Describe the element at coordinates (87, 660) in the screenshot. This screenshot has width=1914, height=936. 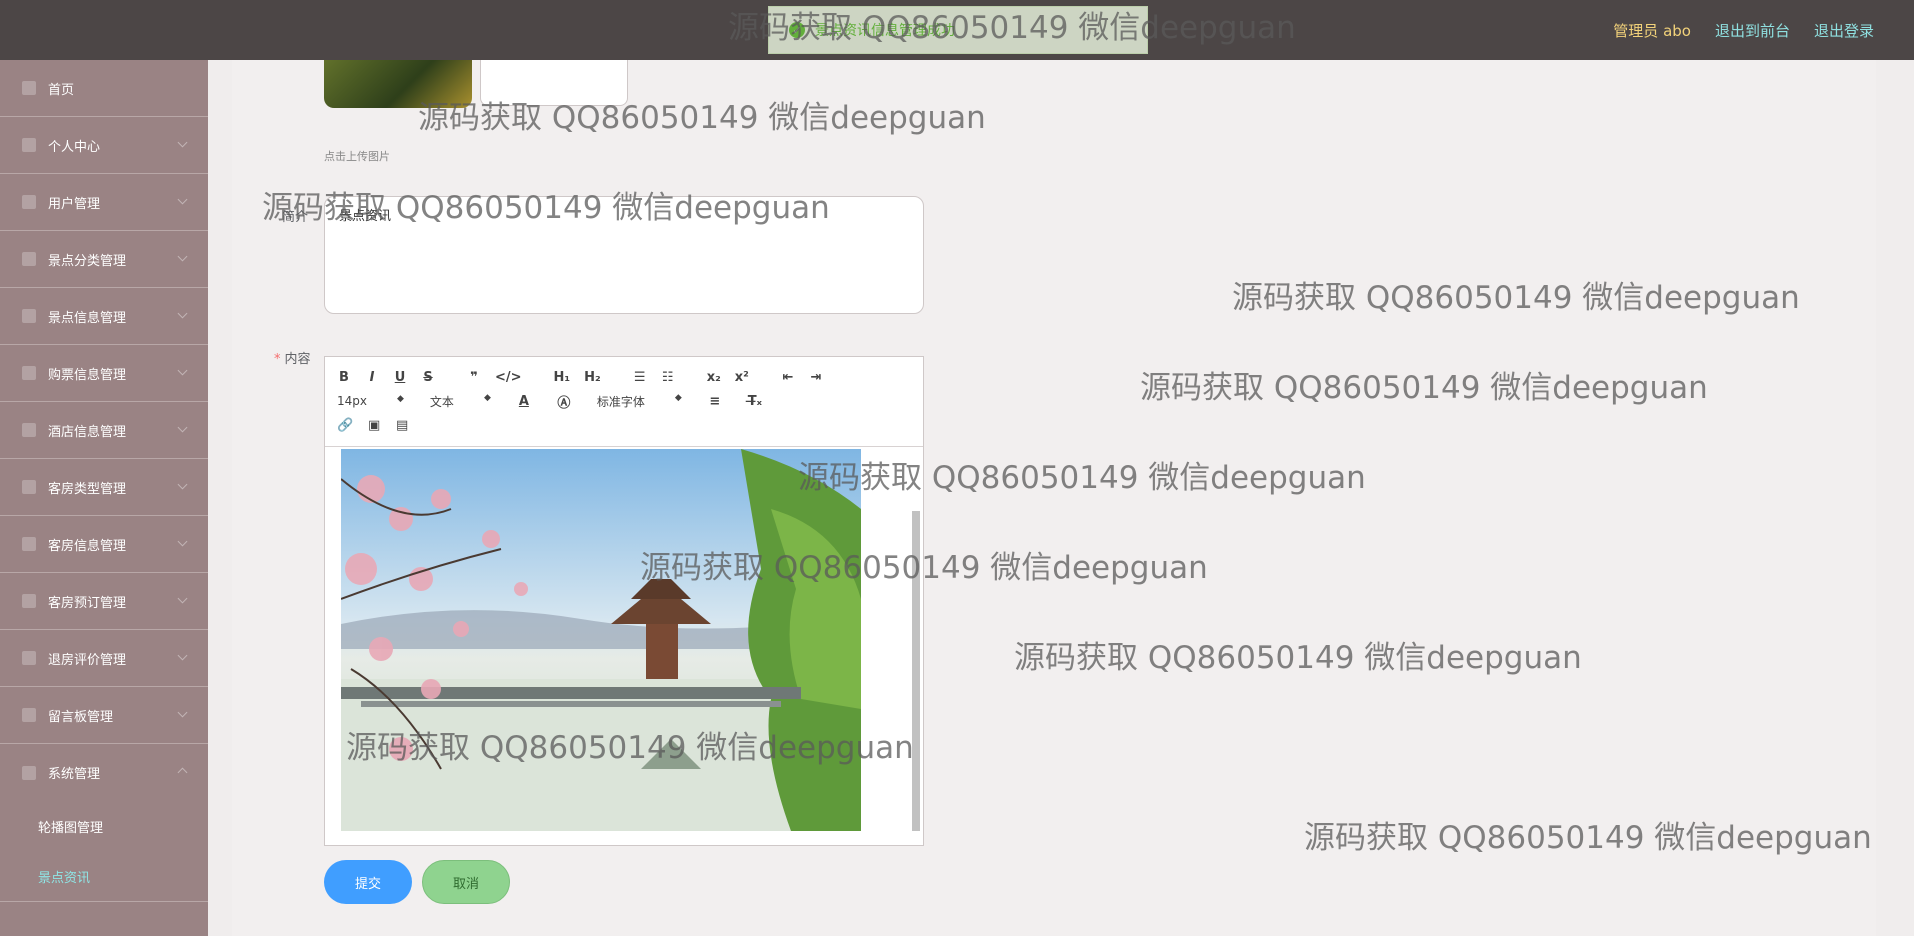
I see `sidebar-item-label: 退房评价管理` at that location.